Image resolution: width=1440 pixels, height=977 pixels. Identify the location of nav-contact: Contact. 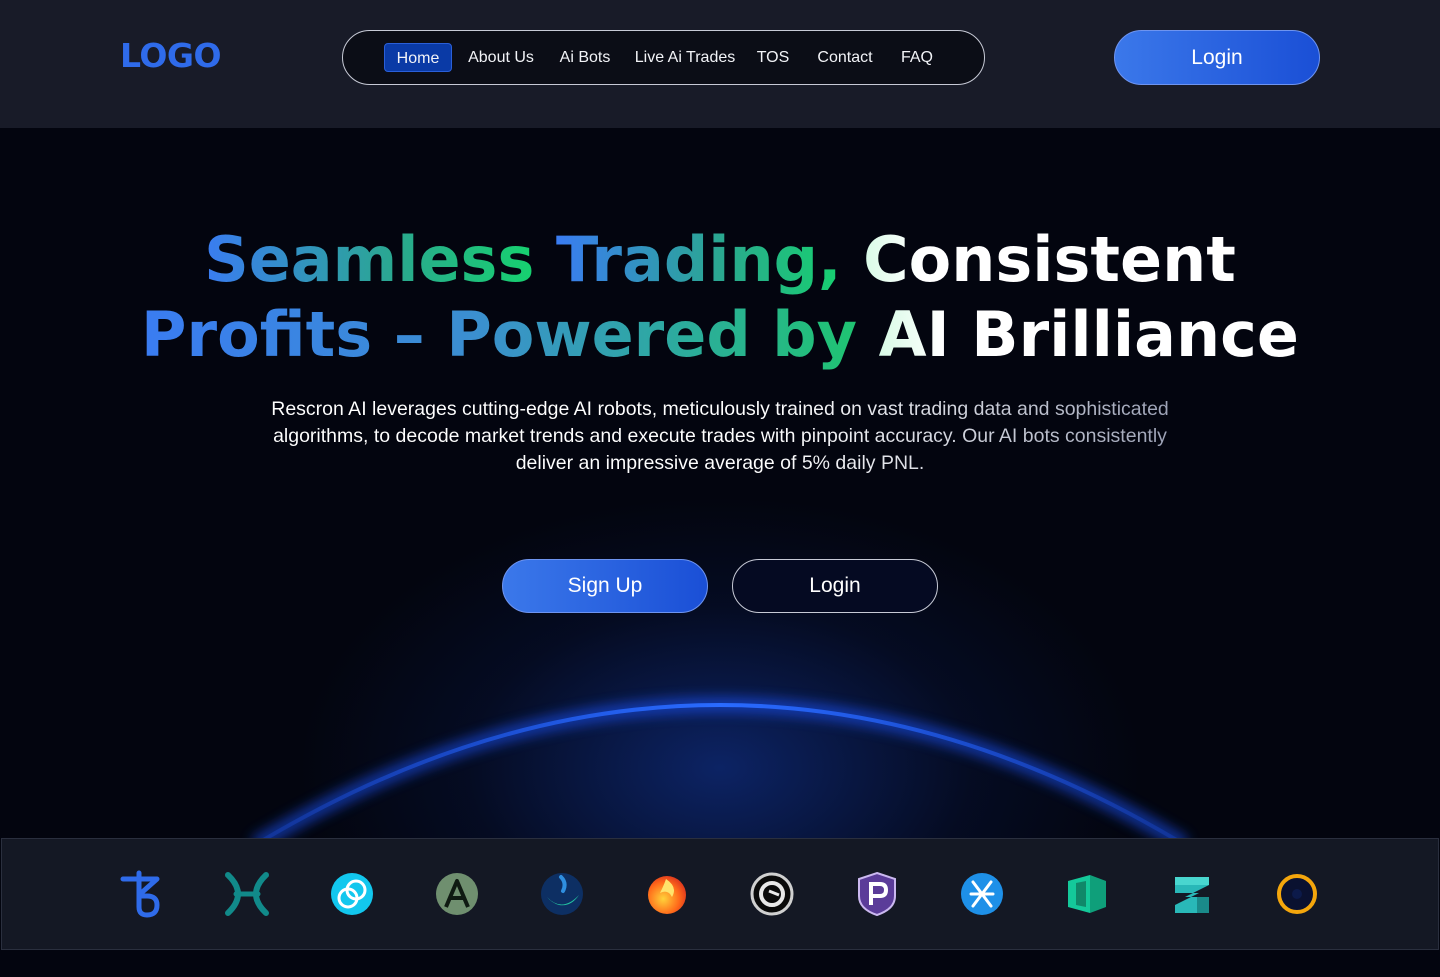
(845, 57).